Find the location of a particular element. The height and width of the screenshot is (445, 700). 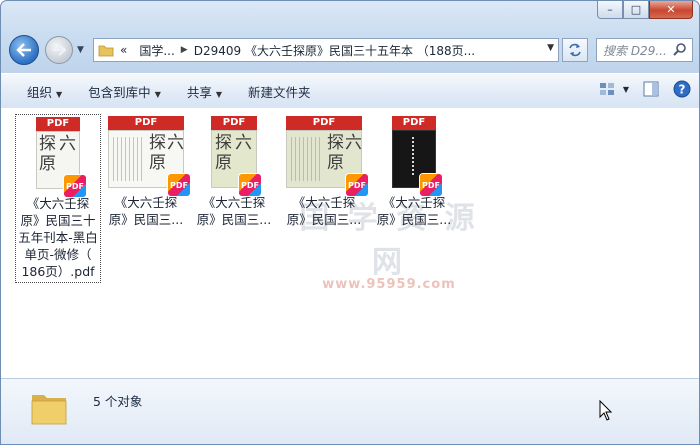

toolbar-right: ▼ ? is located at coordinates (645, 89).